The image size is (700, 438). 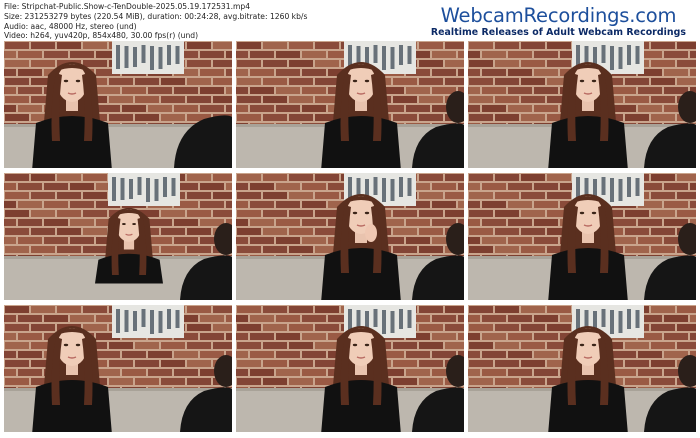 I want to click on audio-info: Audio: aac, 48000 Hz, stereo (und), so click(x=70, y=26).